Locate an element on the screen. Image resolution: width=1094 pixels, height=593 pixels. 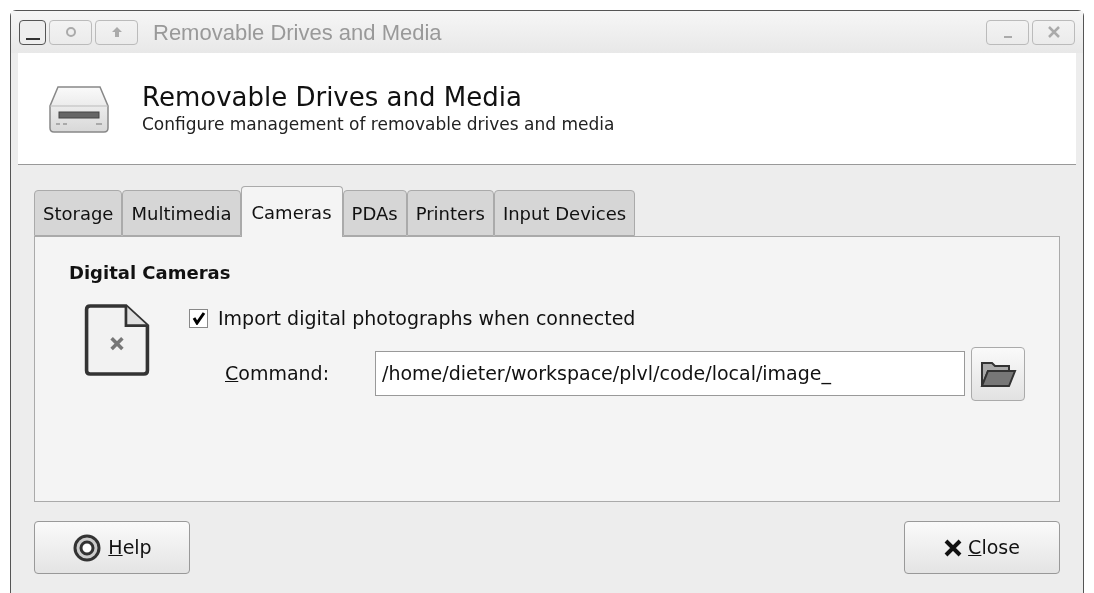
close-window-button is located at coordinates (1053, 32).